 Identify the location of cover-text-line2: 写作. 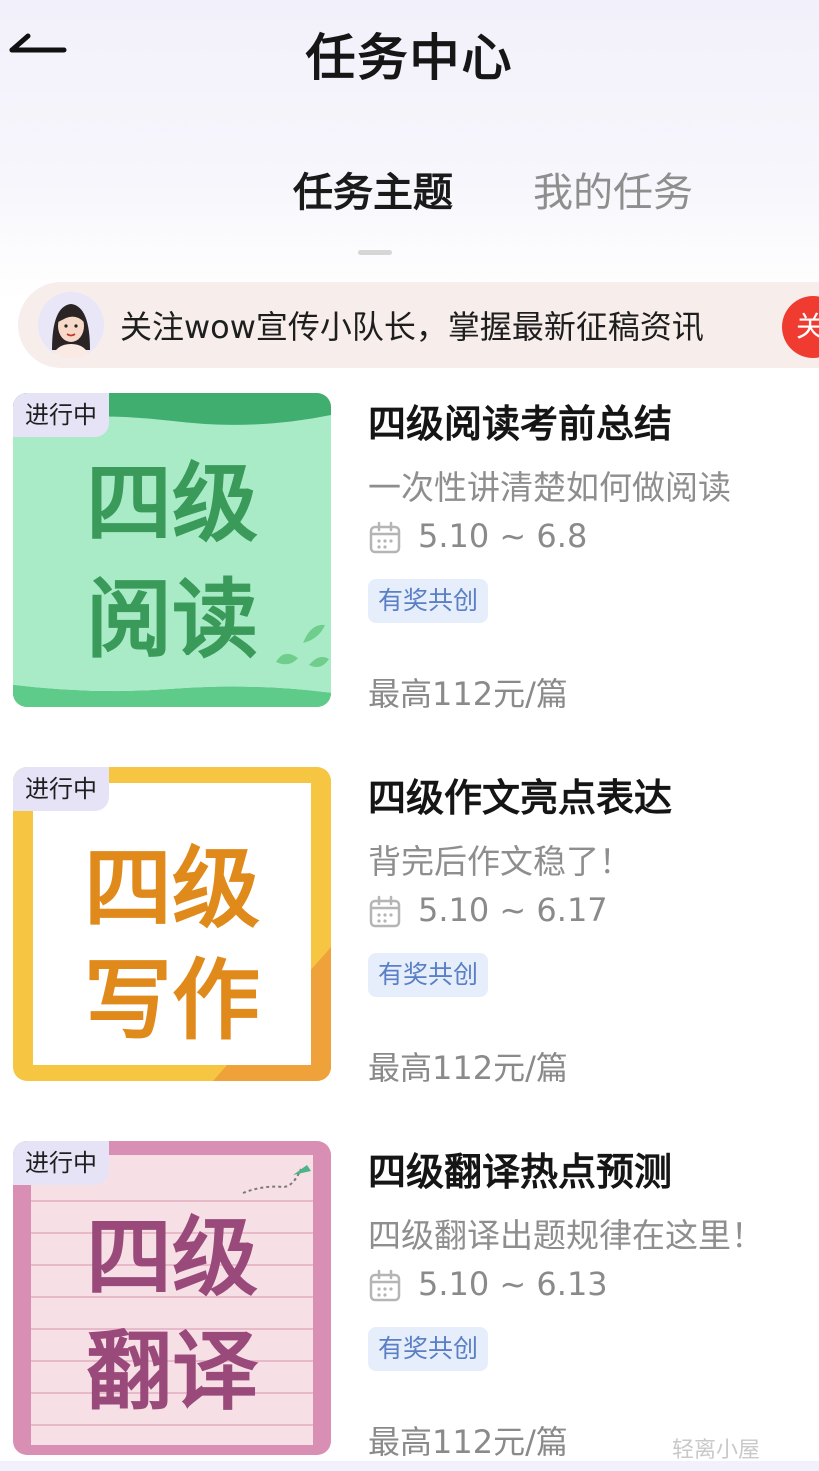
(172, 1000).